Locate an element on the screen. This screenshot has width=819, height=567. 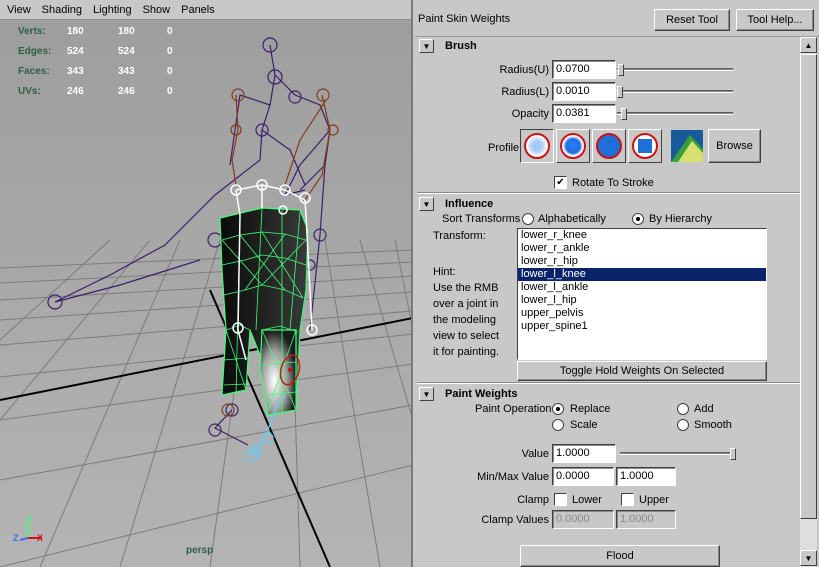
op-replace-radio is located at coordinates (558, 409).